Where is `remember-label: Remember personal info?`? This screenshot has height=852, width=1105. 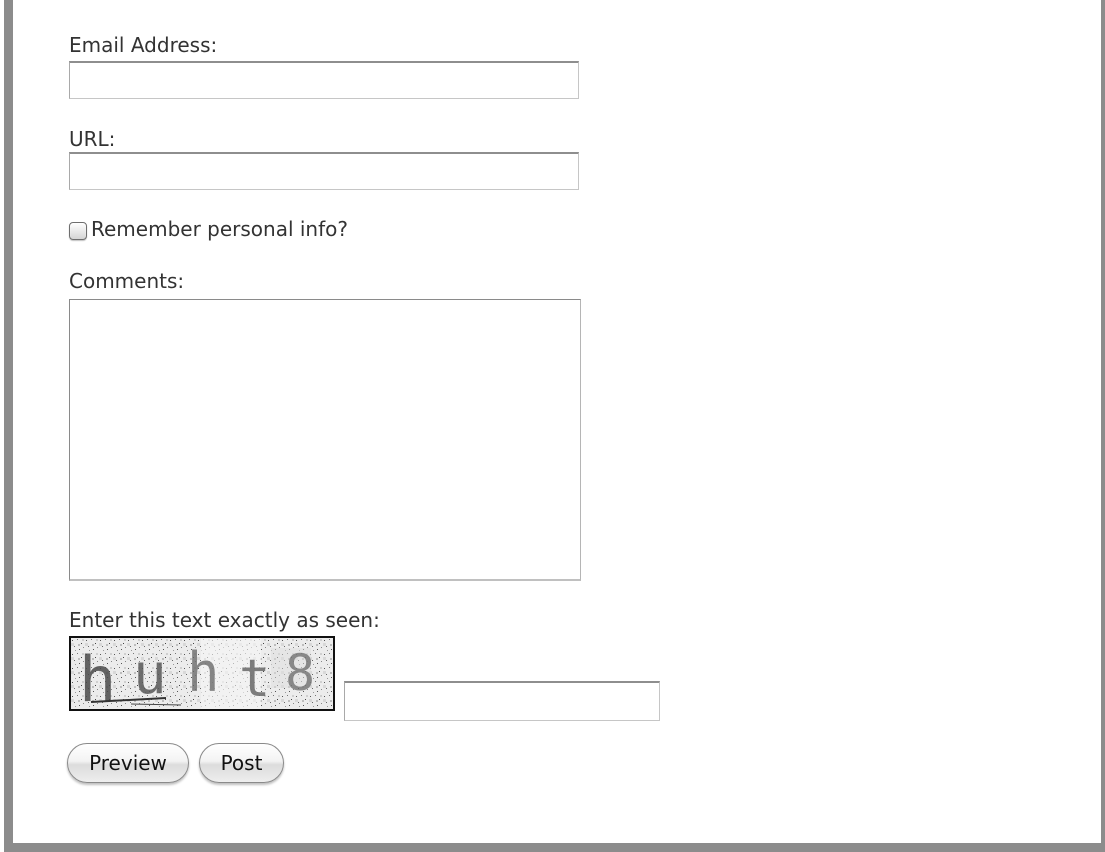 remember-label: Remember personal info? is located at coordinates (220, 229).